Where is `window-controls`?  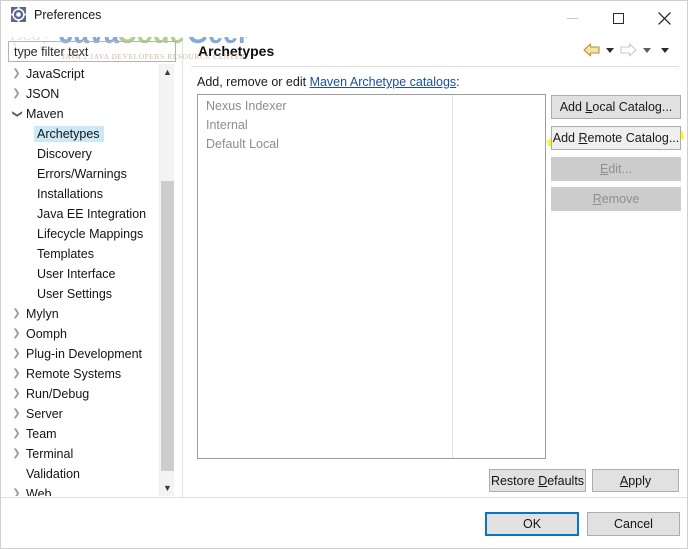 window-controls is located at coordinates (618, 18).